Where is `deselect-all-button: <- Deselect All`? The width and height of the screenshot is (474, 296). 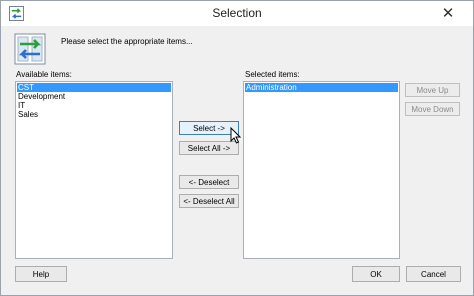
deselect-all-button: <- Deselect All is located at coordinates (209, 201).